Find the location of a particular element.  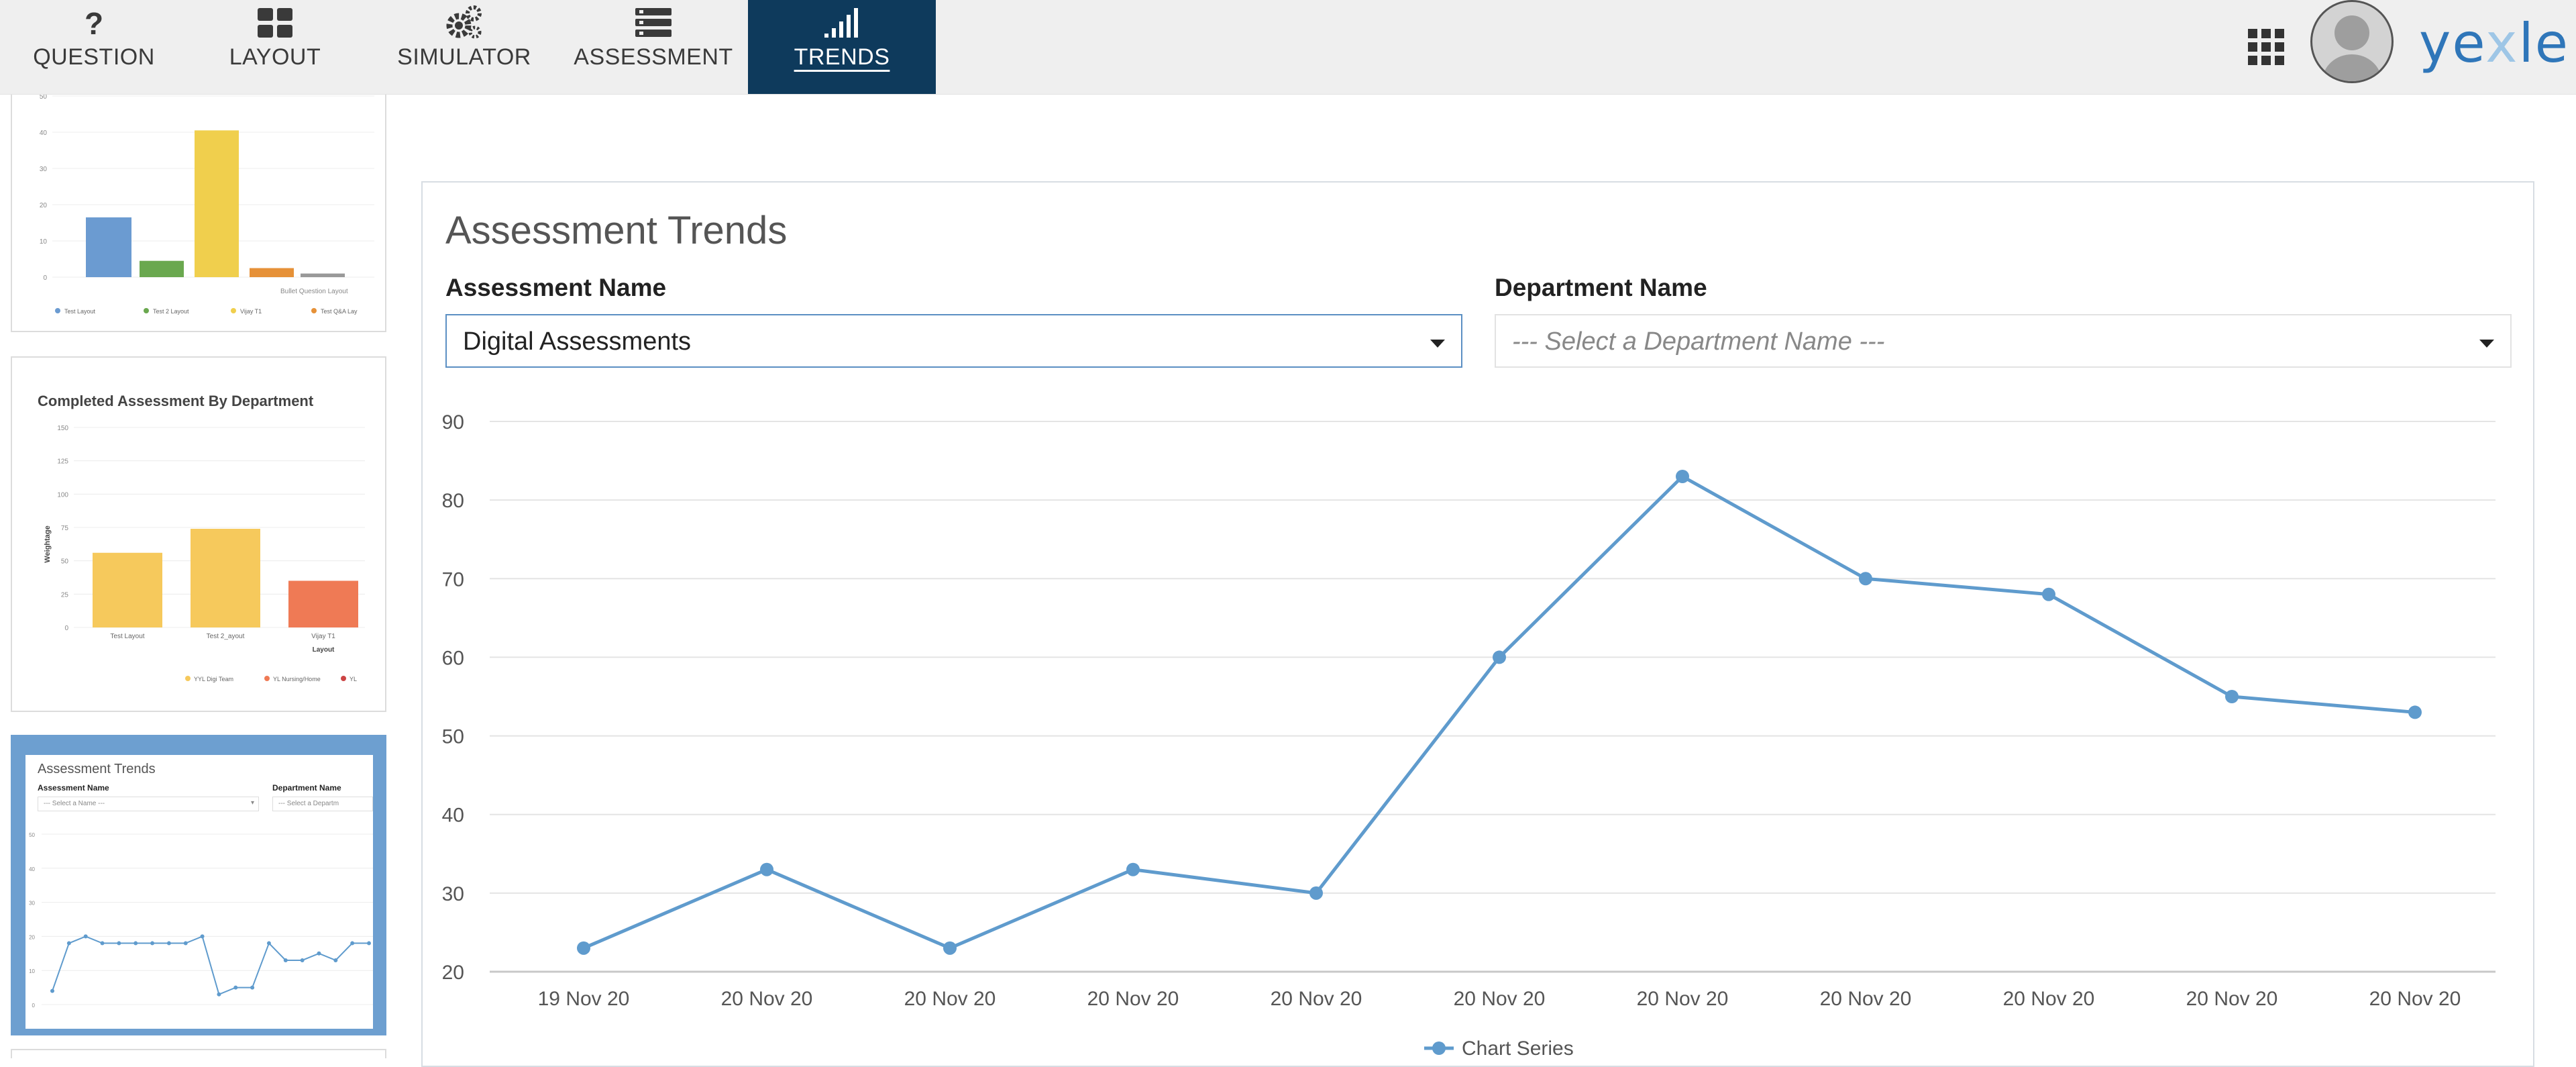

thumb1-legend-label: Test Layout is located at coordinates (80, 311).